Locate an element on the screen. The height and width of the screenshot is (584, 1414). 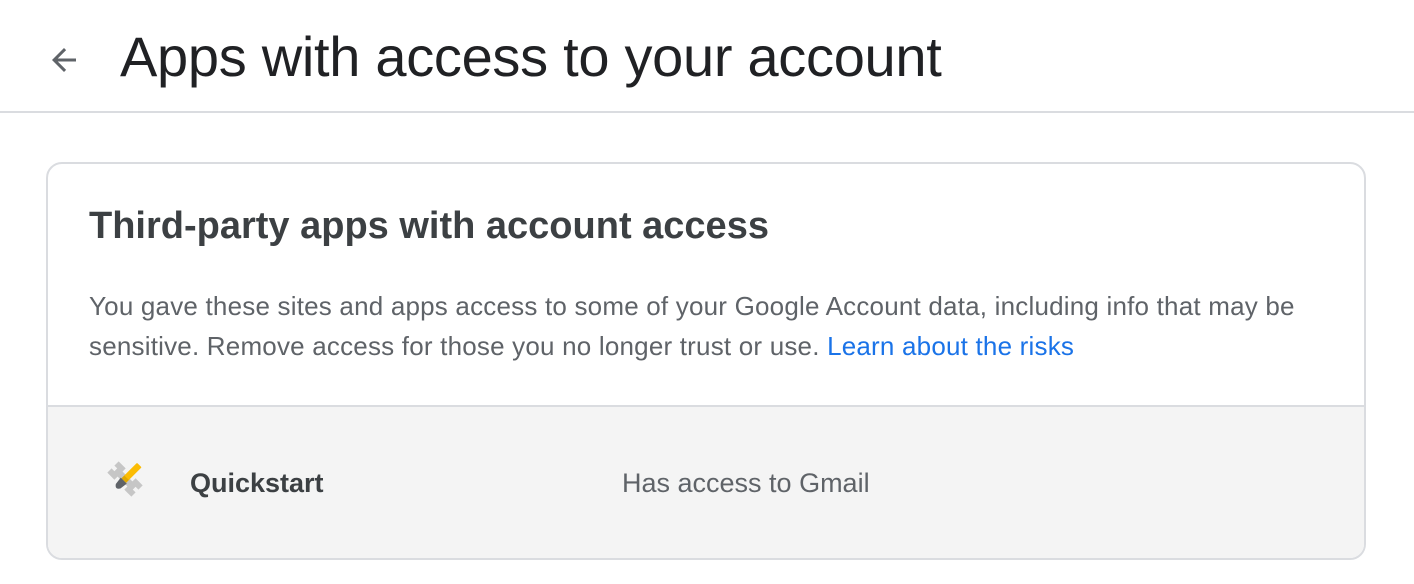
card-title: Third-party apps with account access is located at coordinates (429, 226).